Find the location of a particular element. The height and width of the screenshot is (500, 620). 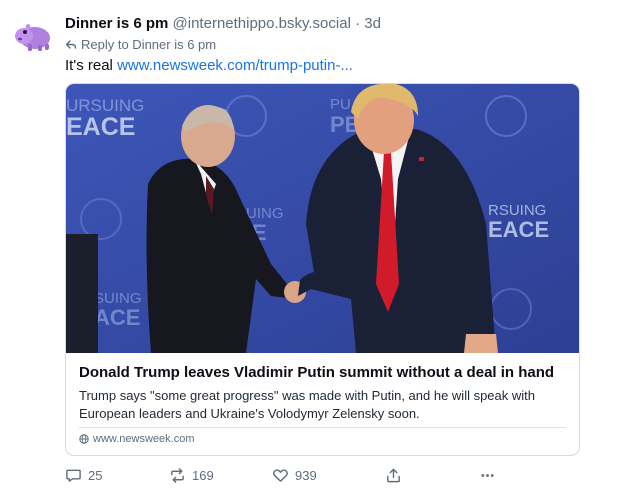

heart-icon is located at coordinates (280, 475).